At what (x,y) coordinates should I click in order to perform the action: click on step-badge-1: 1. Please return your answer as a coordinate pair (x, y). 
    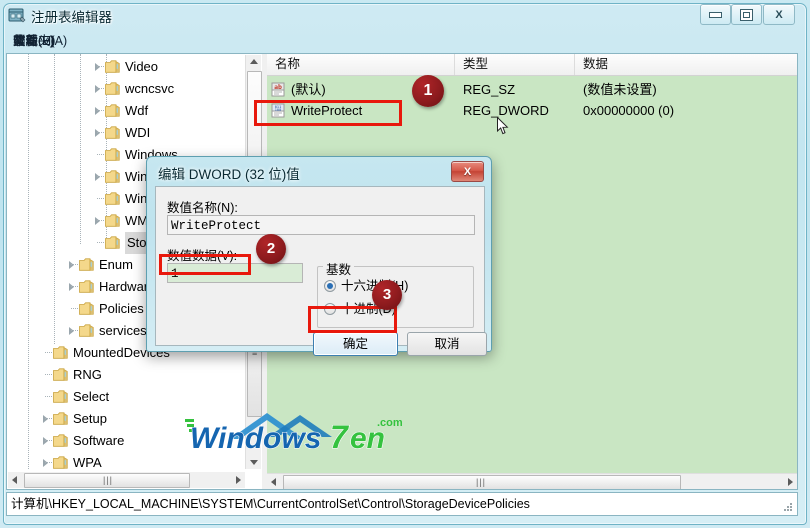
    Looking at the image, I should click on (428, 91).